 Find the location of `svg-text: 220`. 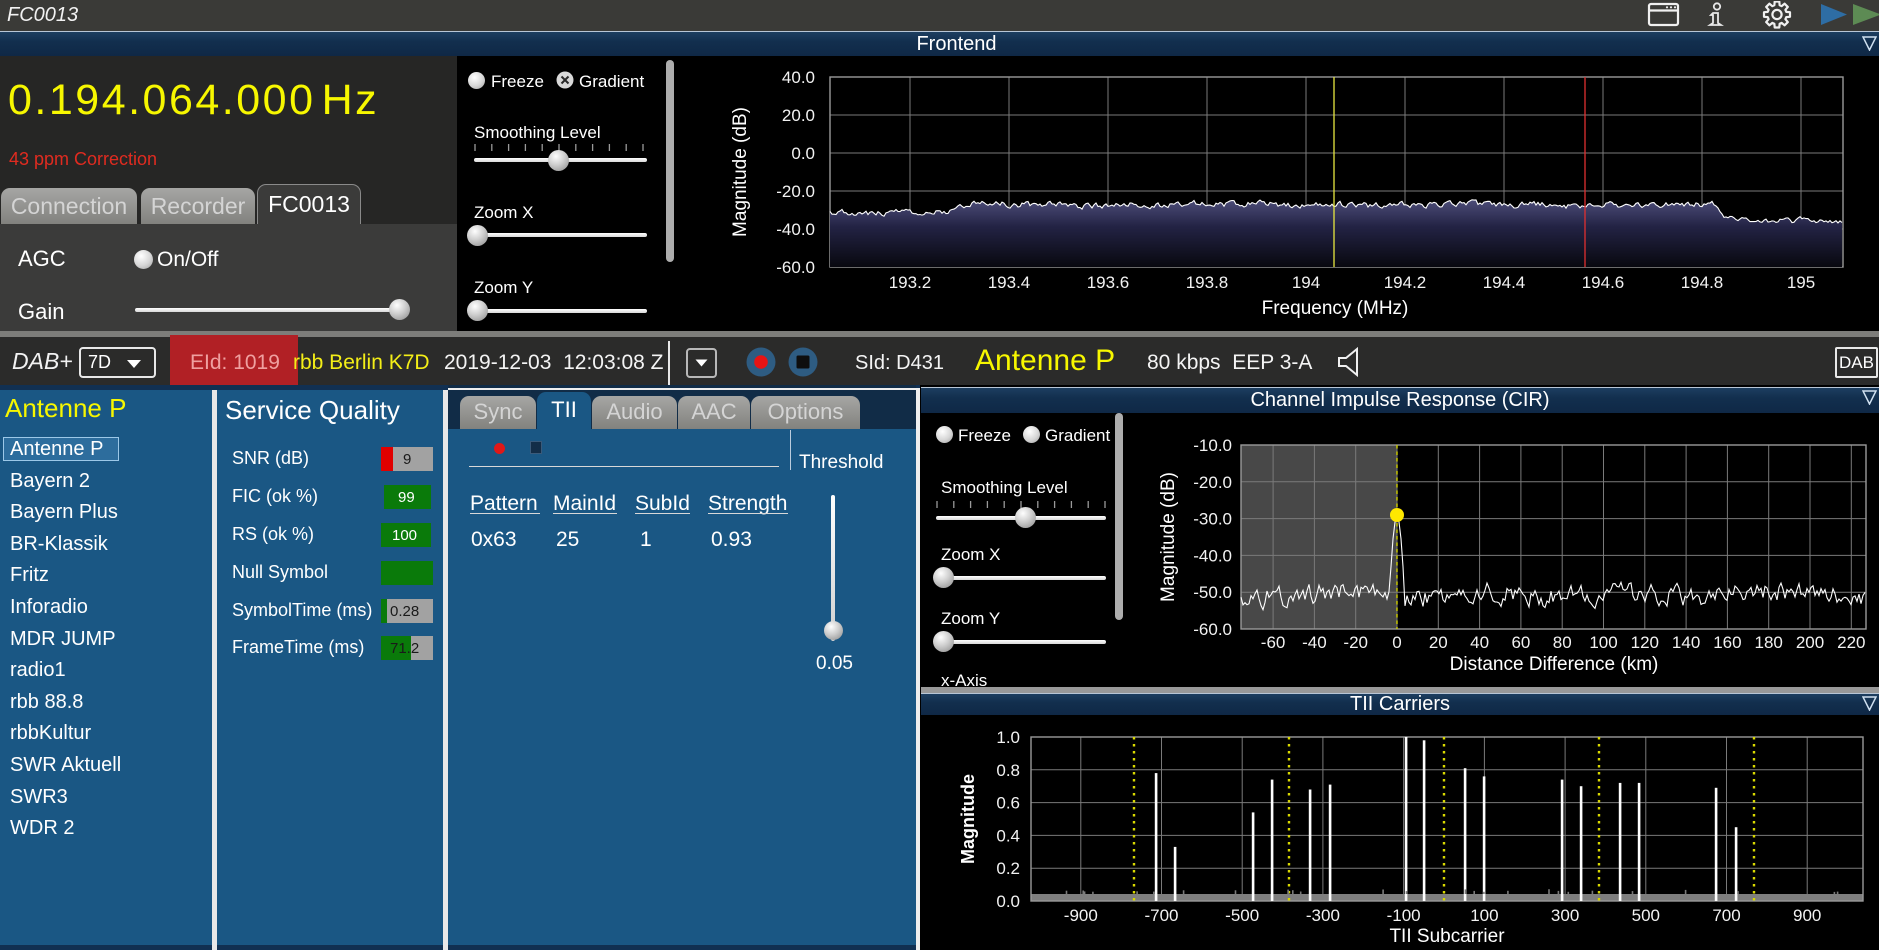

svg-text: 220 is located at coordinates (1851, 642).